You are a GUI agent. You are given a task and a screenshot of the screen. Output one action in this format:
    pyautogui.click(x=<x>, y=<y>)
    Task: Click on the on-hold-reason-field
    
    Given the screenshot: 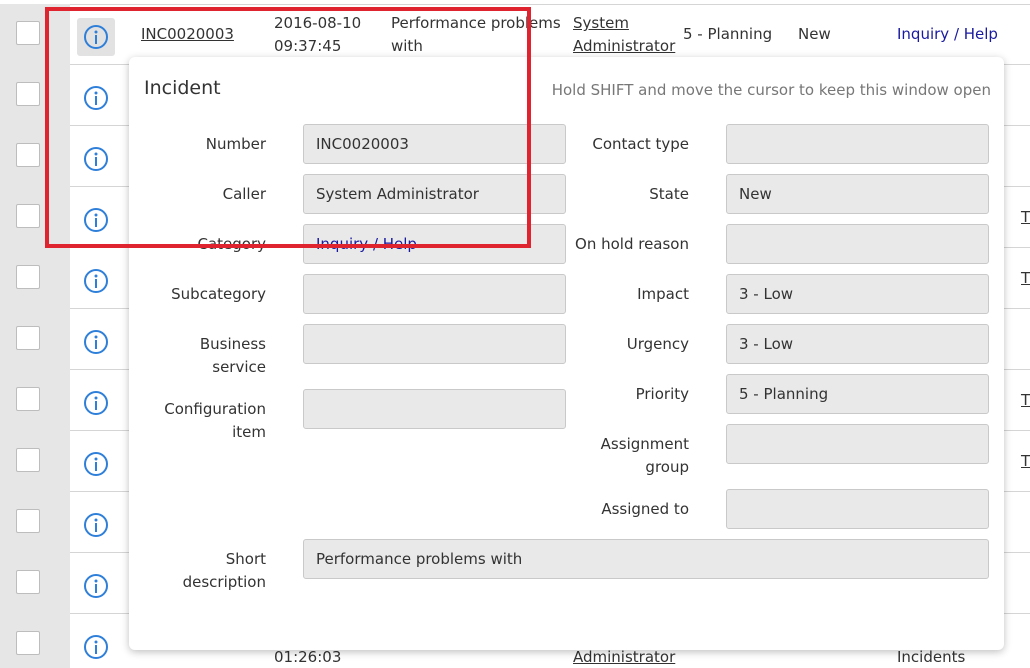 What is the action you would take?
    pyautogui.click(x=857, y=244)
    